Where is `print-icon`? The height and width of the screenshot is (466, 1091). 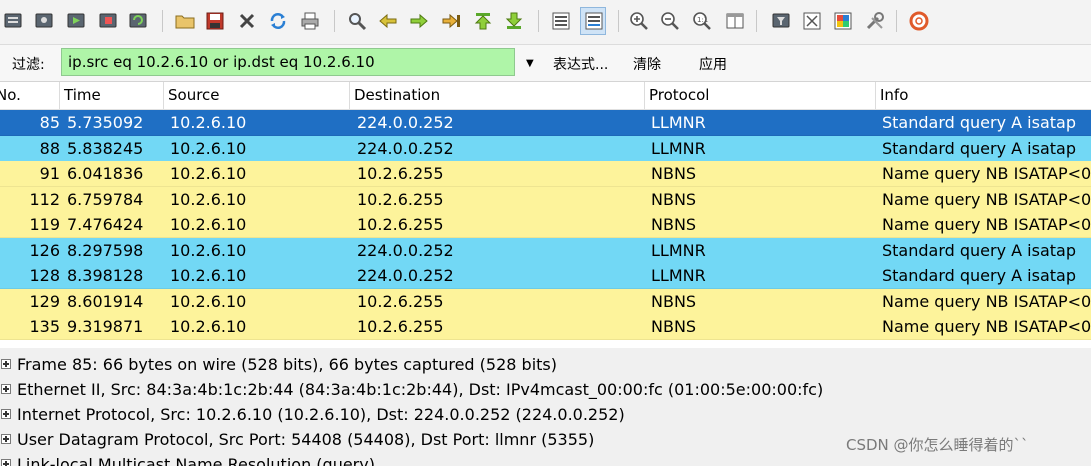 print-icon is located at coordinates (310, 21).